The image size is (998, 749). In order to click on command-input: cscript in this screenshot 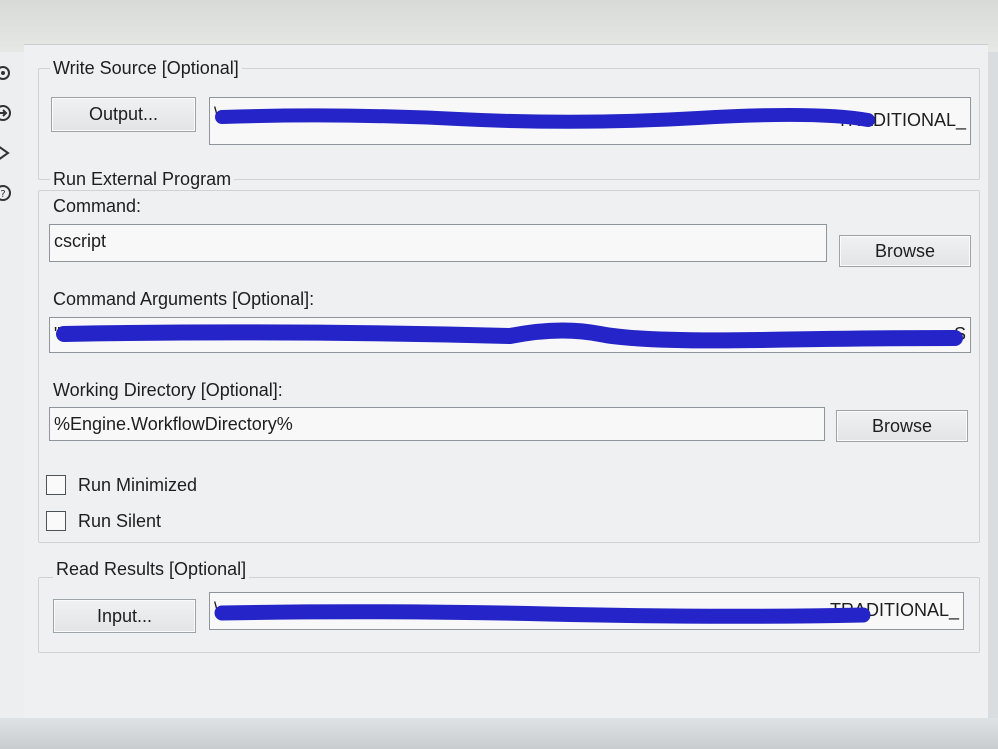, I will do `click(438, 243)`.